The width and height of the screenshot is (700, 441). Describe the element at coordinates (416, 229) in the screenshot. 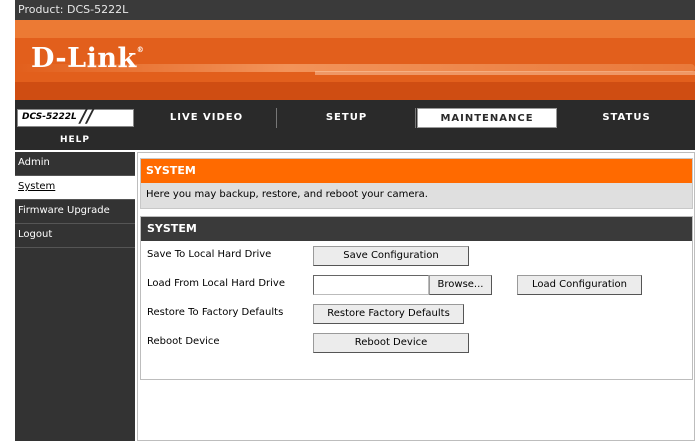

I see `system-title: SYSTEM` at that location.